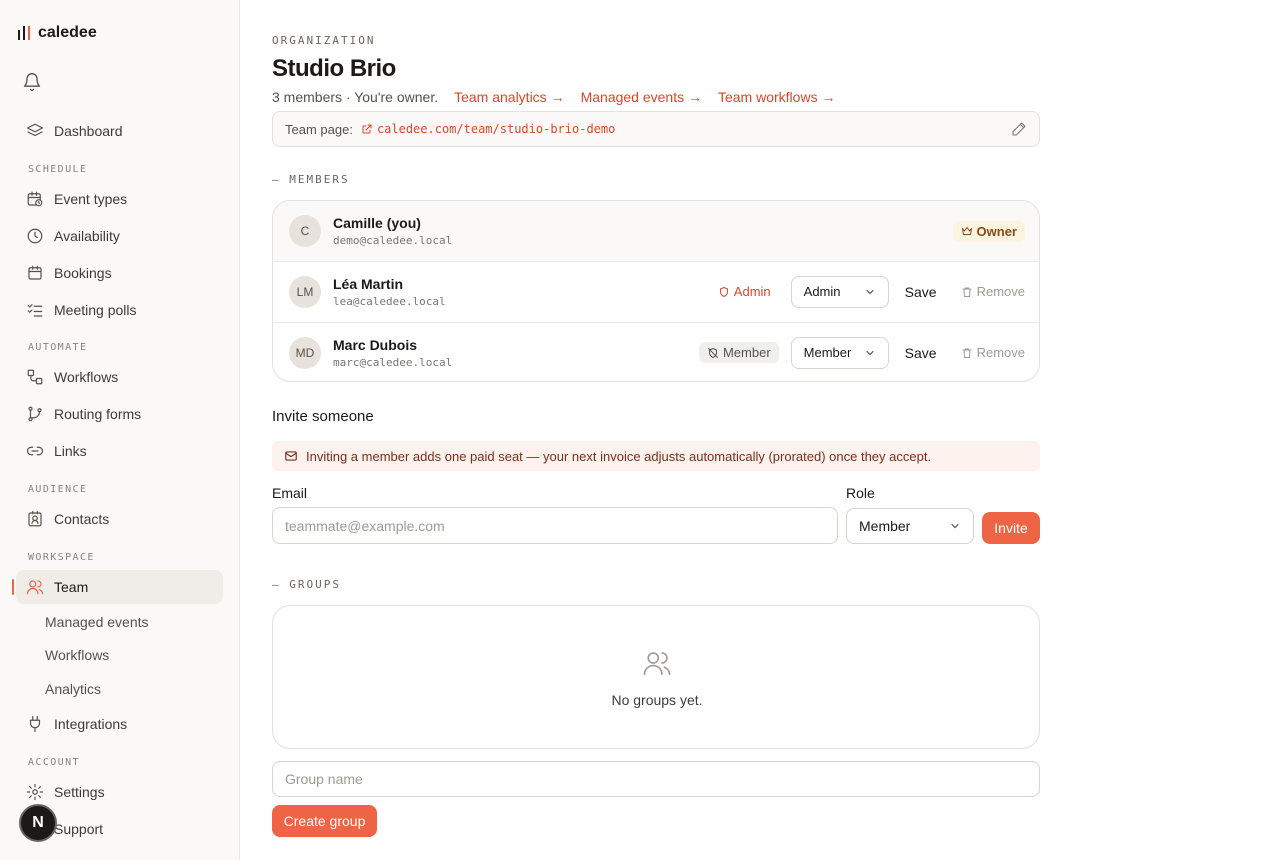 The width and height of the screenshot is (1280, 860). I want to click on sidebar-item-label: Team, so click(71, 587).